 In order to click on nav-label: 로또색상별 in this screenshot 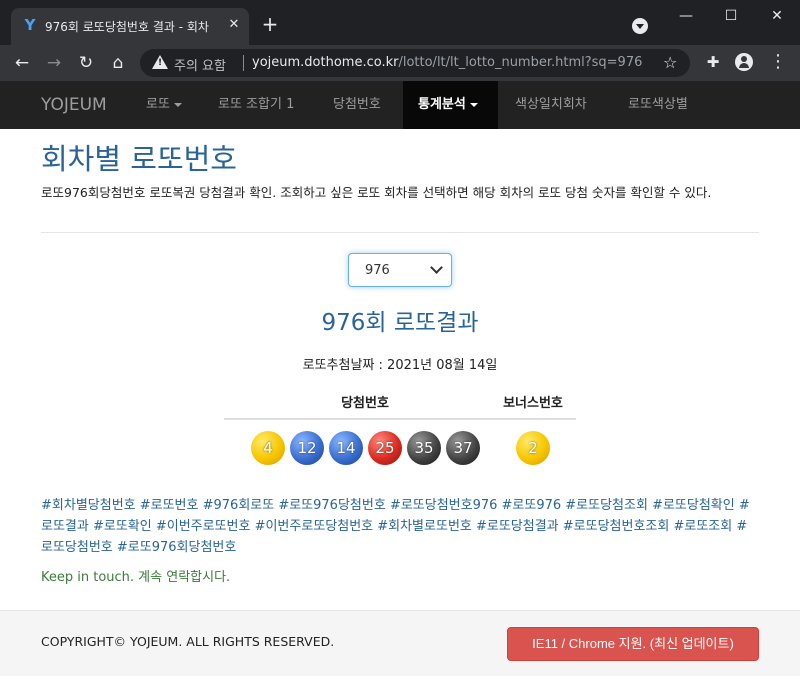, I will do `click(658, 104)`.